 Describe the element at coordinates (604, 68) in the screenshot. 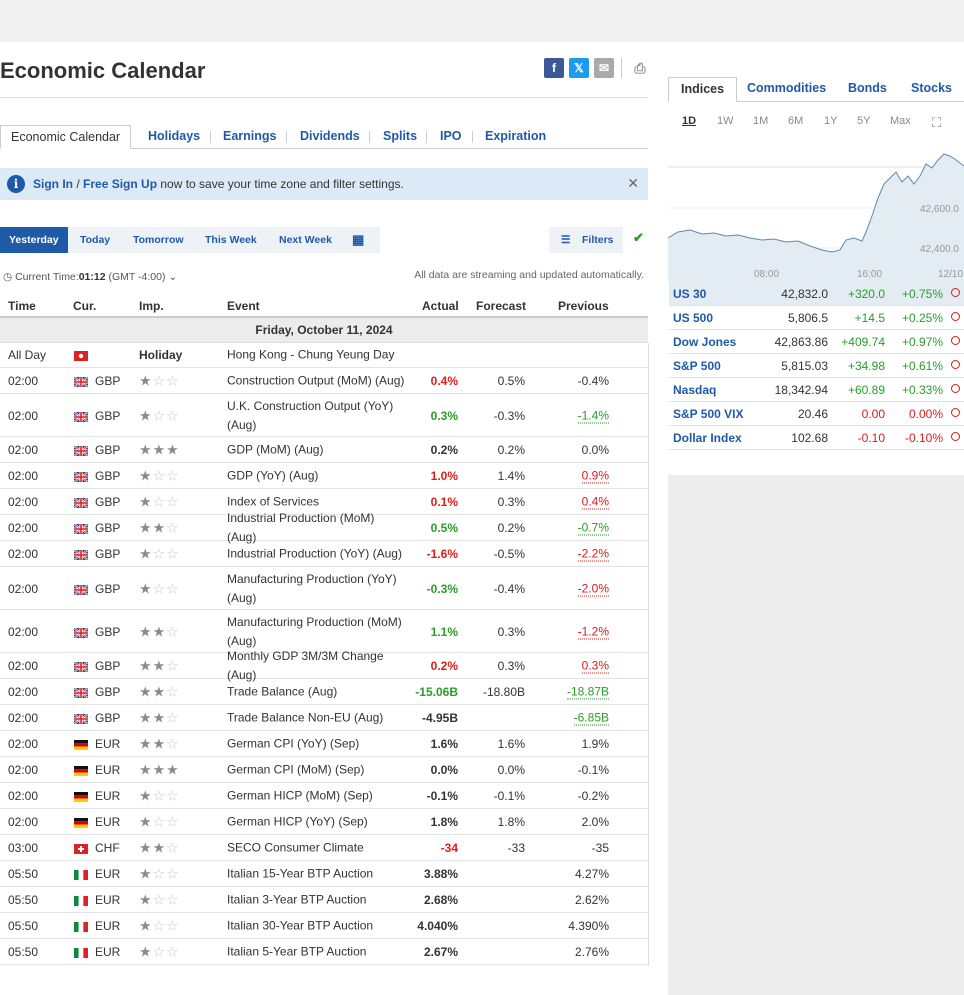

I see `email-icon: ✉` at that location.